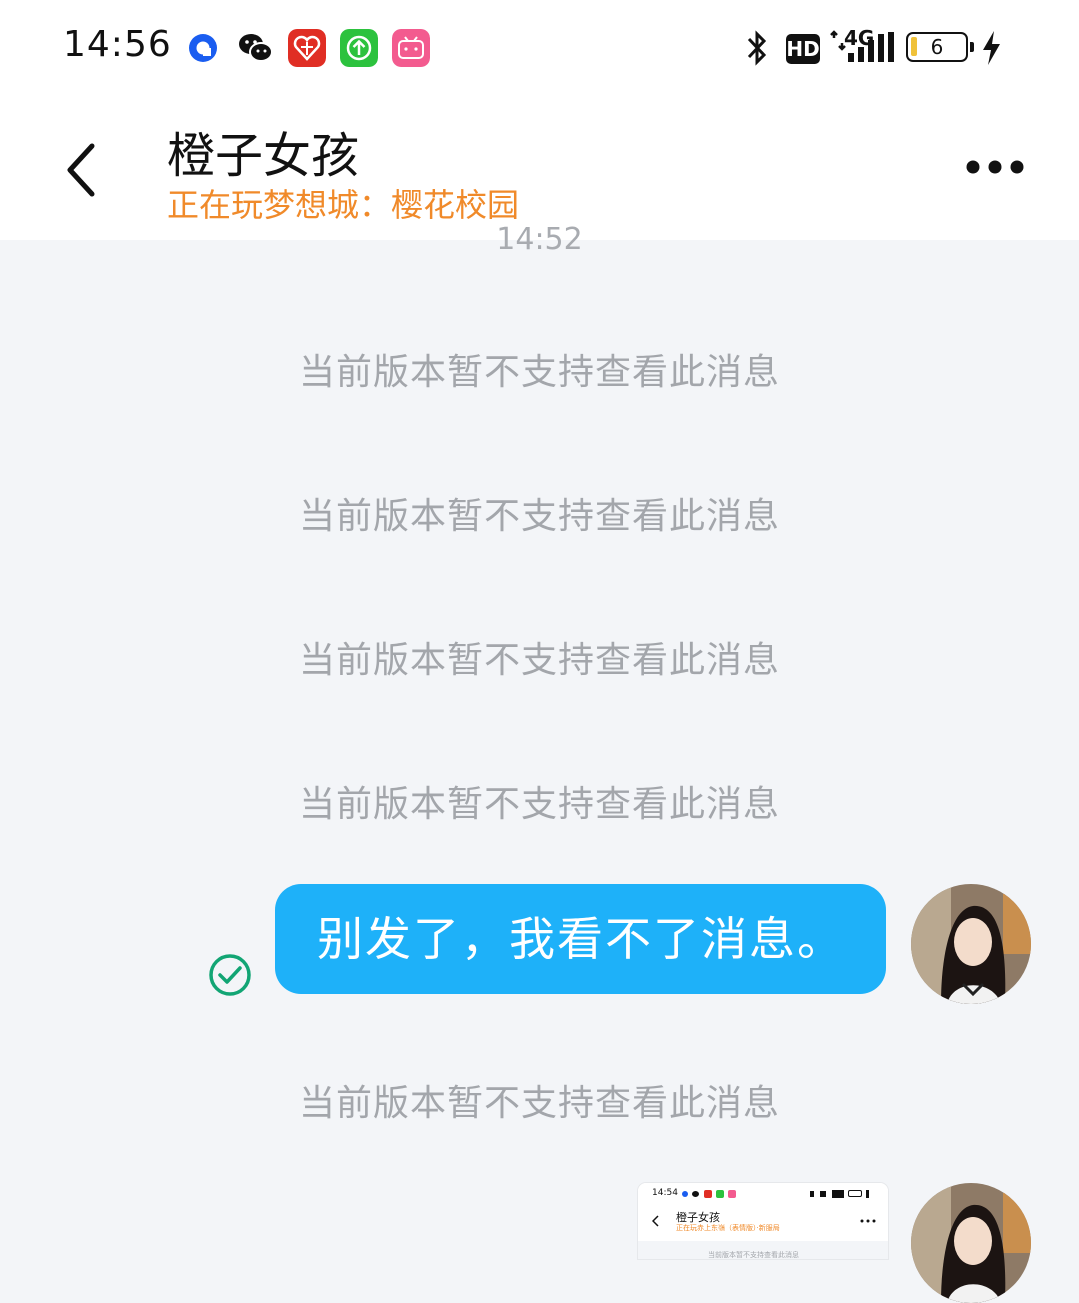  What do you see at coordinates (539, 168) in the screenshot?
I see `chat-header: 橙子女孩 正在玩梦想城：樱花校园` at bounding box center [539, 168].